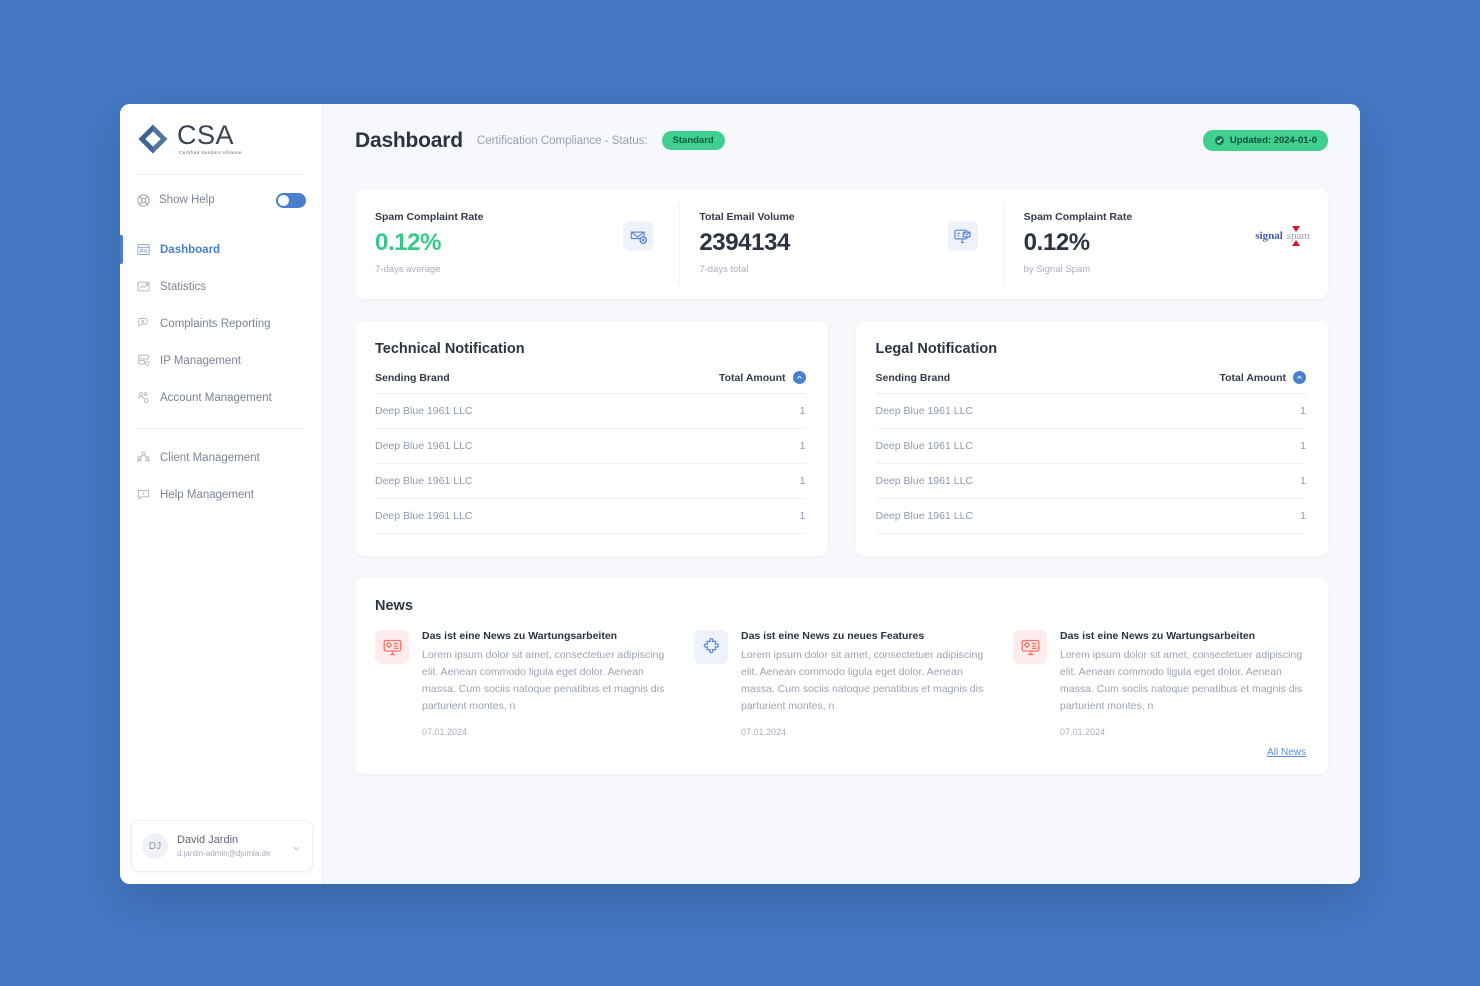 The width and height of the screenshot is (1480, 986). What do you see at coordinates (1273, 140) in the screenshot?
I see `updated-badge-label: Updated: 2024-01-0` at bounding box center [1273, 140].